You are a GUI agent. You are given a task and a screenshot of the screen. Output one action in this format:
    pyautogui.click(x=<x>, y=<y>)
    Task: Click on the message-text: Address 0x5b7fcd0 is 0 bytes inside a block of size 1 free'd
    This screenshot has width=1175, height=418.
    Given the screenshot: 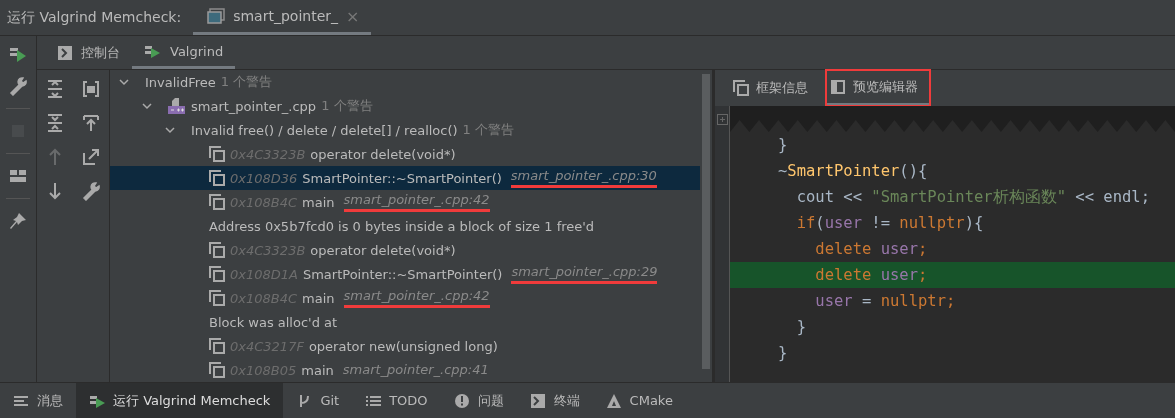 What is the action you would take?
    pyautogui.click(x=402, y=226)
    